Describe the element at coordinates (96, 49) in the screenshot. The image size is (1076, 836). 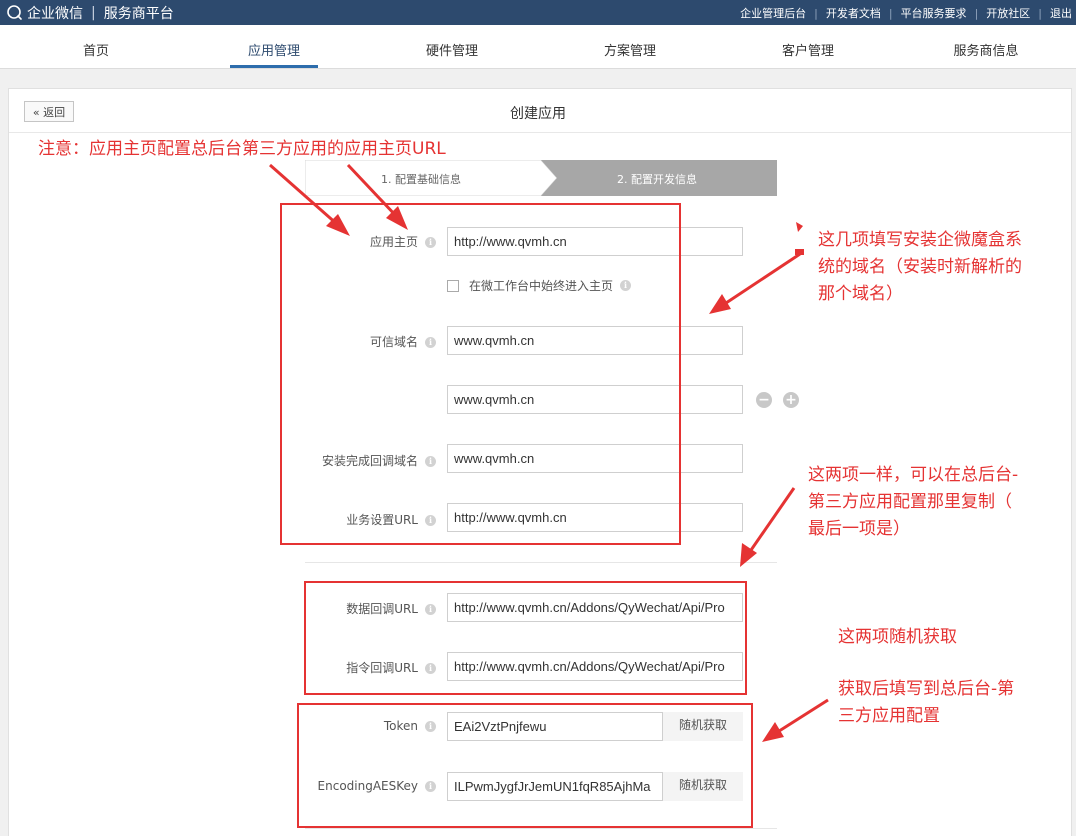
I see `nav-home: 首页` at that location.